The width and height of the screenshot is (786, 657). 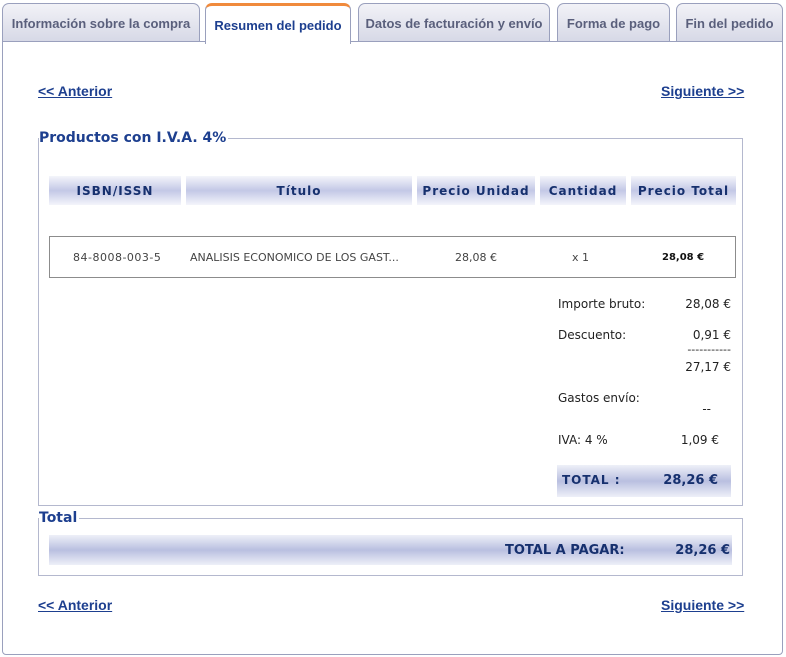 I want to click on col-header-isbn: ISBN/ISSN, so click(x=115, y=190).